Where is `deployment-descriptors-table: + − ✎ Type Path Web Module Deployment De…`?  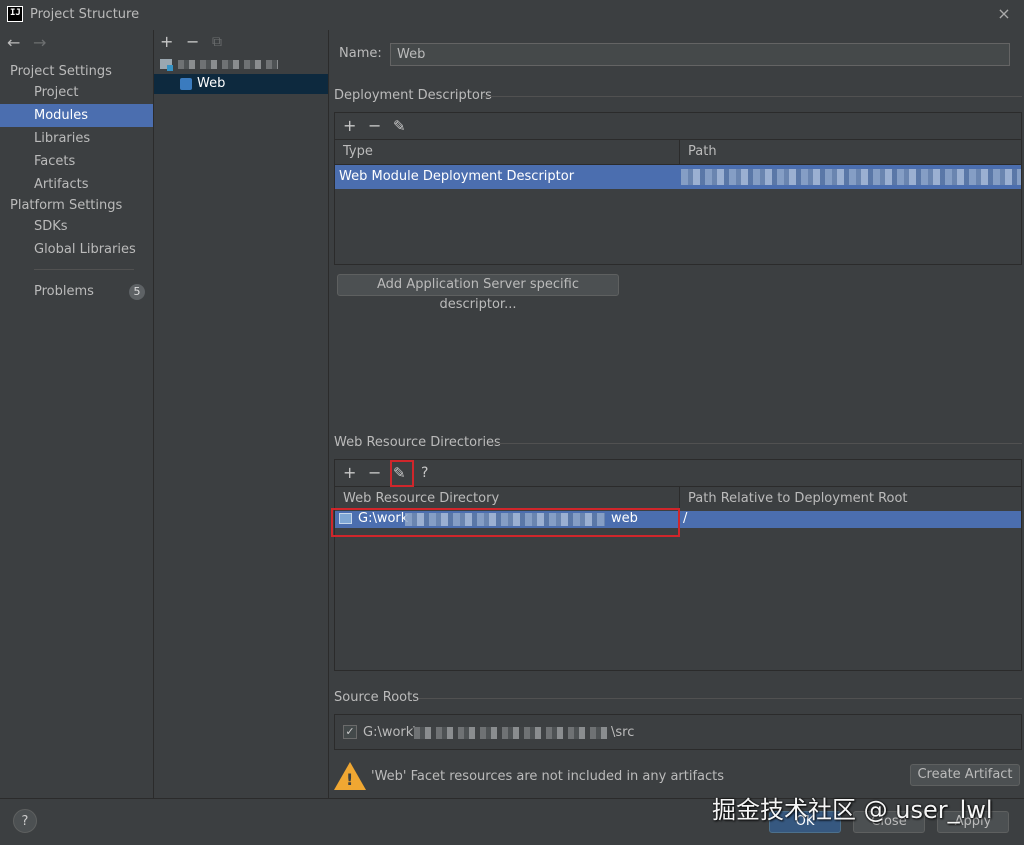
deployment-descriptors-table: + − ✎ Type Path Web Module Deployment De… is located at coordinates (678, 188).